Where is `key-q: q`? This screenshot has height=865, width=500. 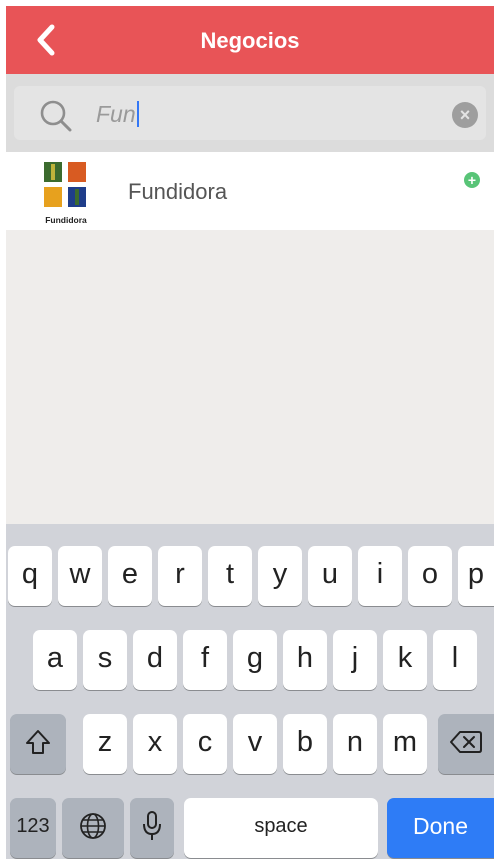 key-q: q is located at coordinates (30, 576).